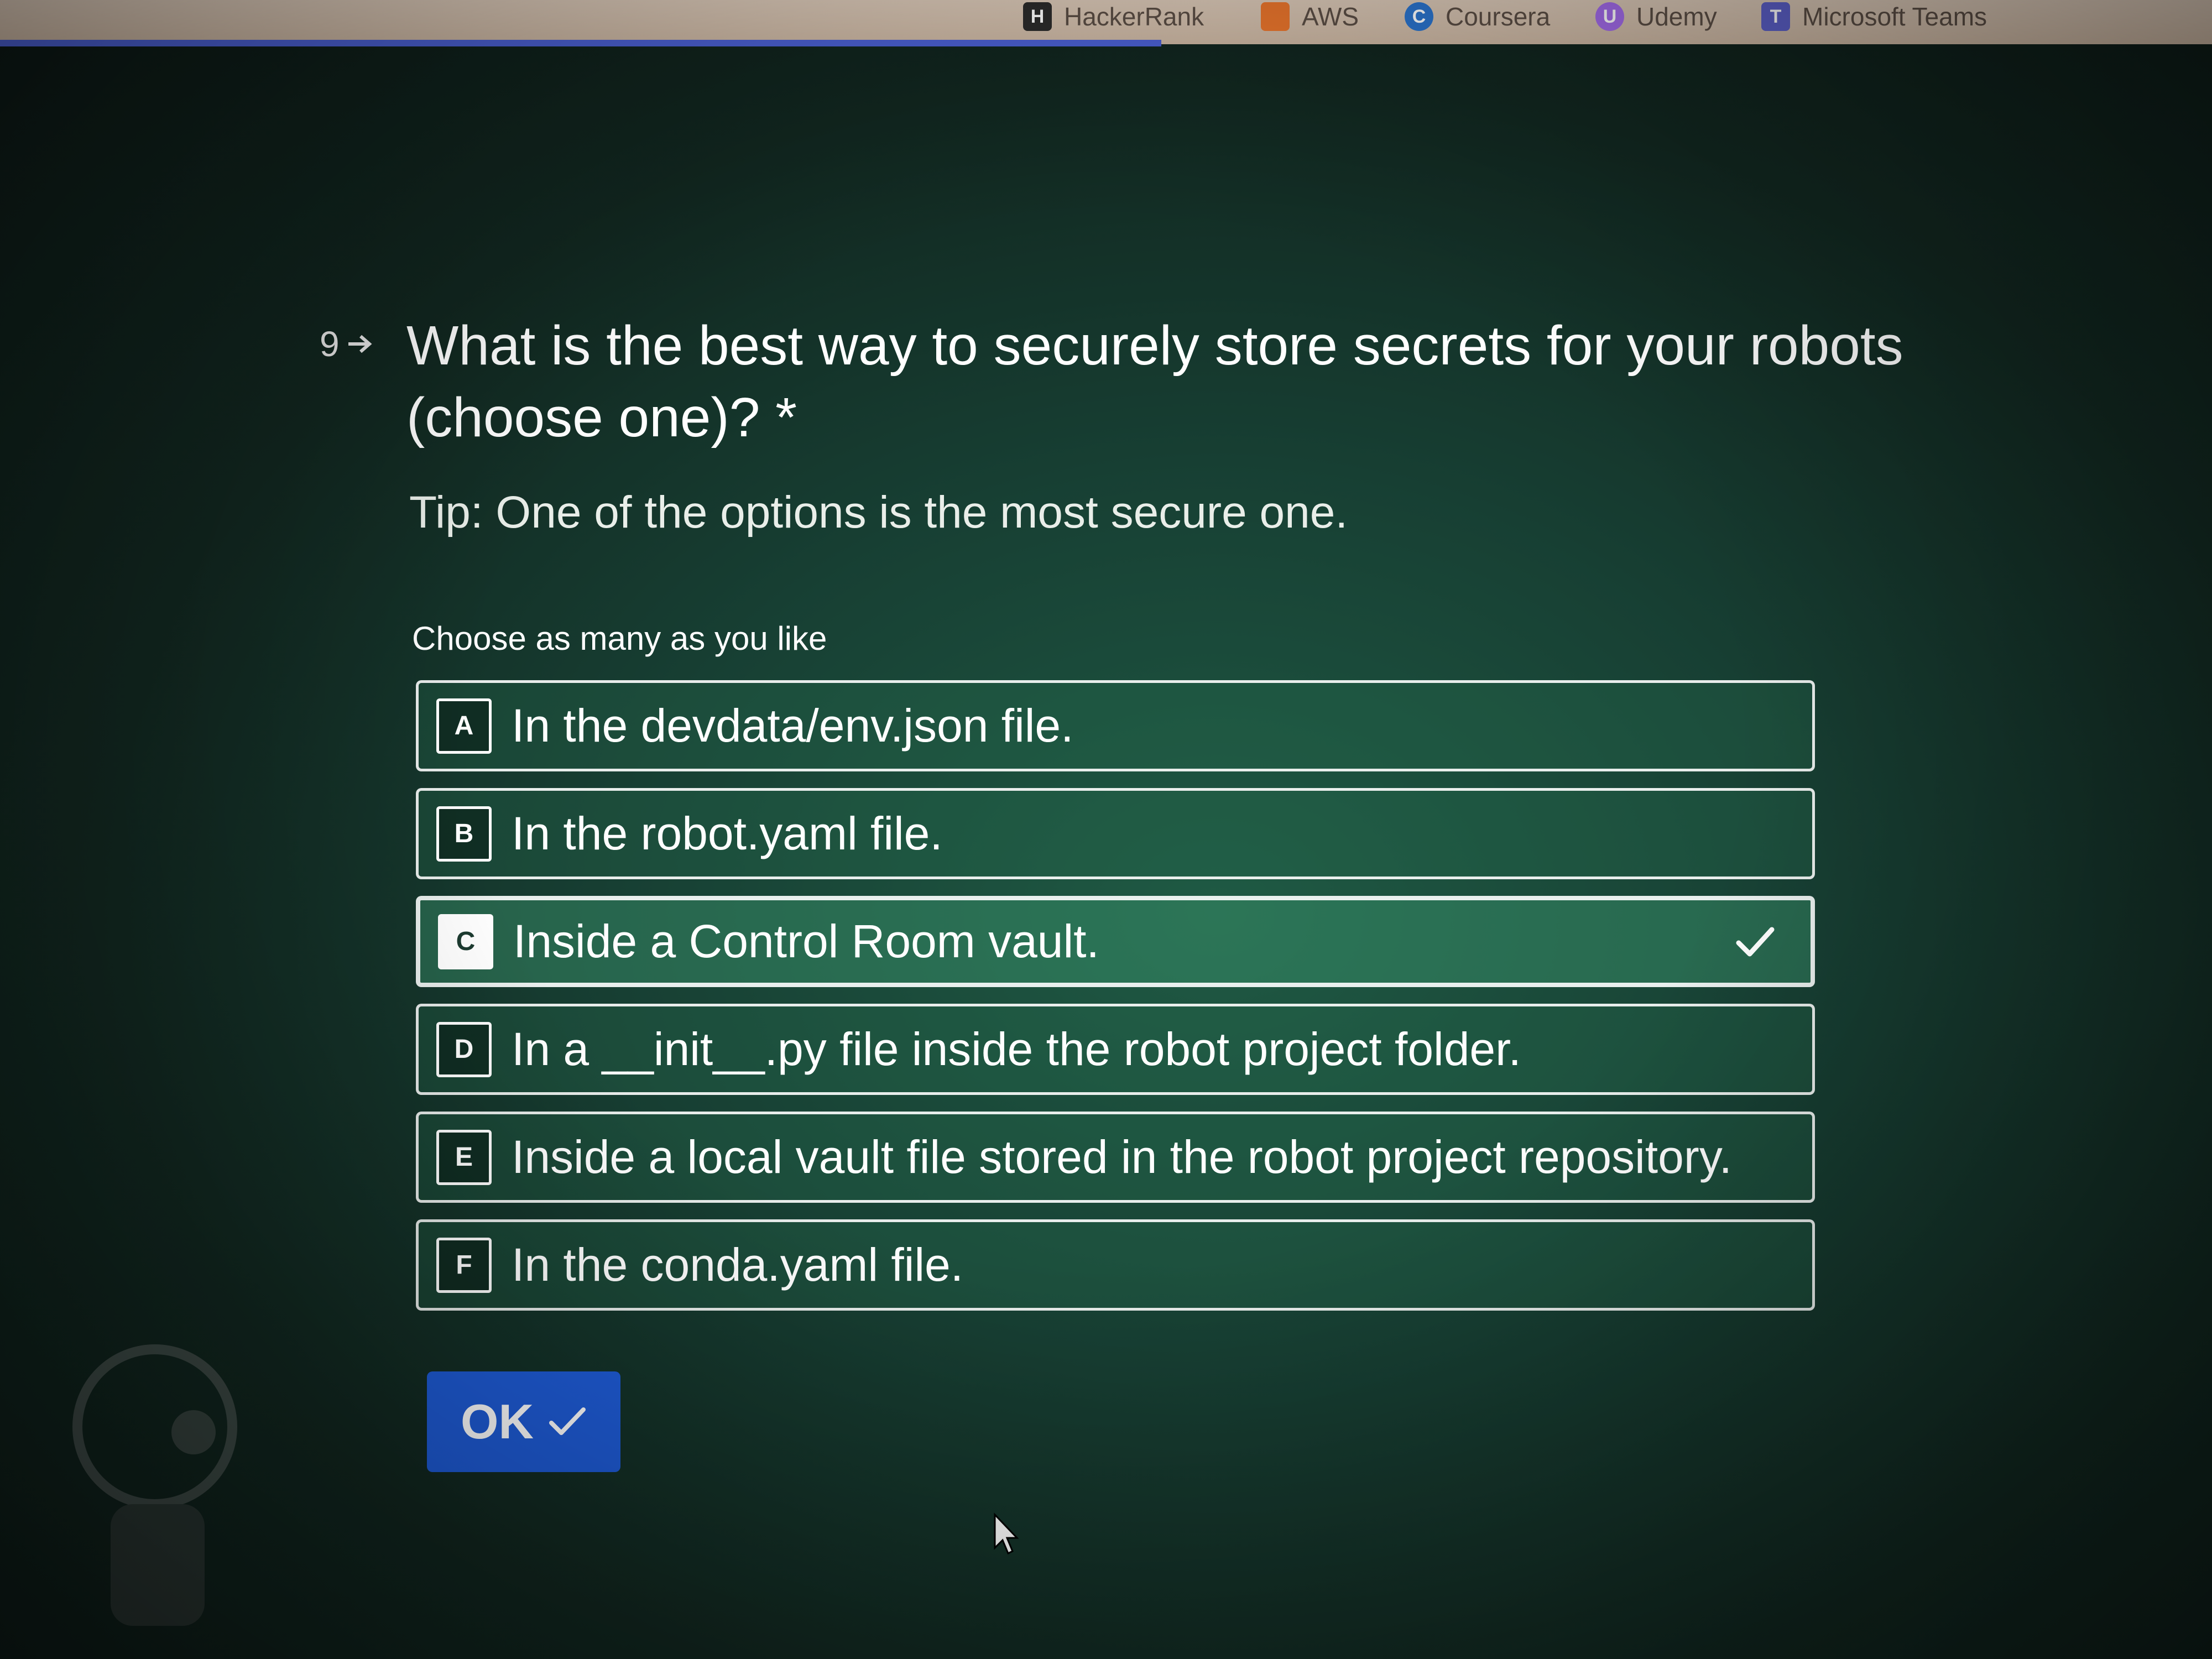  I want to click on mouse-cursor-icon, so click(1007, 1533).